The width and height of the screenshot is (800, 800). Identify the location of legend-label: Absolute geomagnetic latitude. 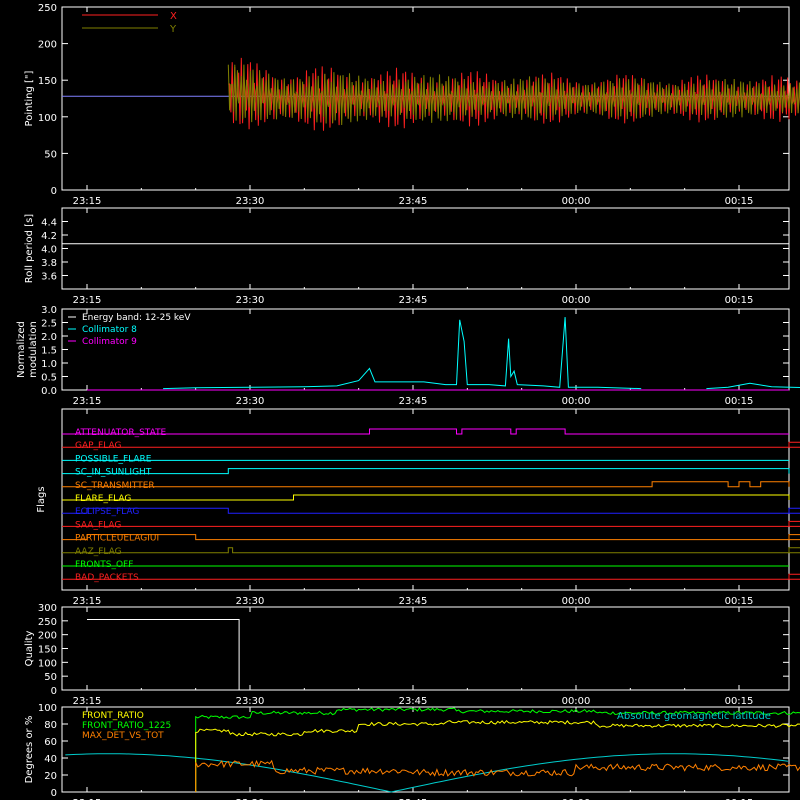
(694, 716).